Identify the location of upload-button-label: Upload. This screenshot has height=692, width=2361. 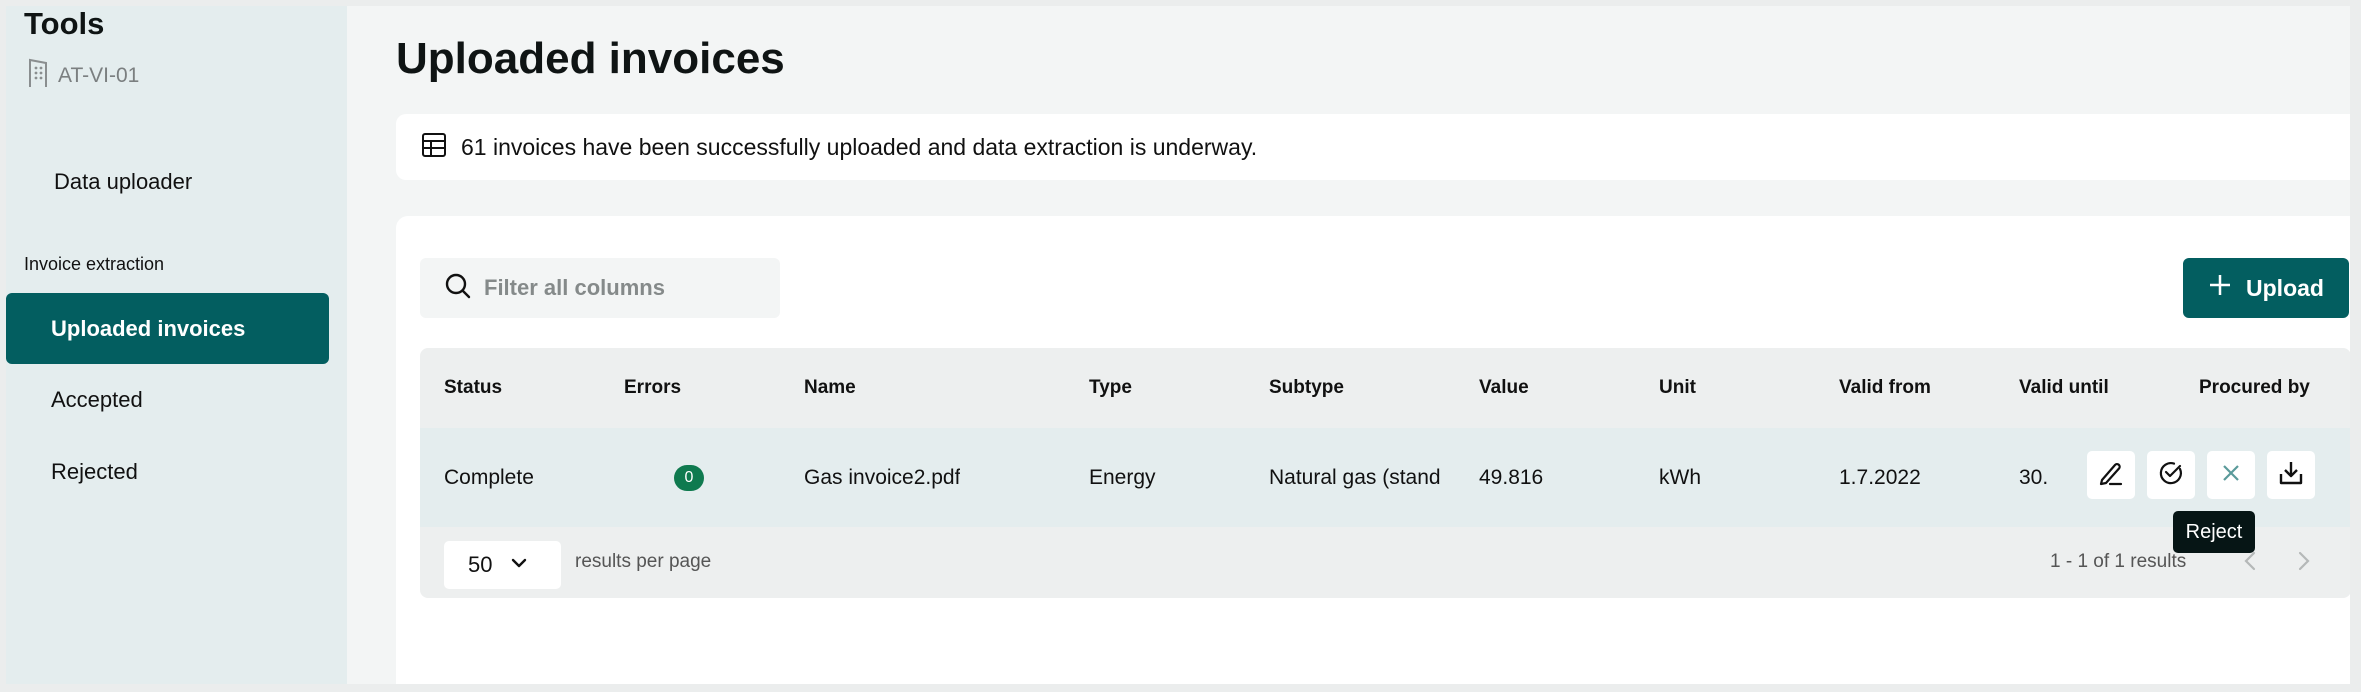
(2285, 287).